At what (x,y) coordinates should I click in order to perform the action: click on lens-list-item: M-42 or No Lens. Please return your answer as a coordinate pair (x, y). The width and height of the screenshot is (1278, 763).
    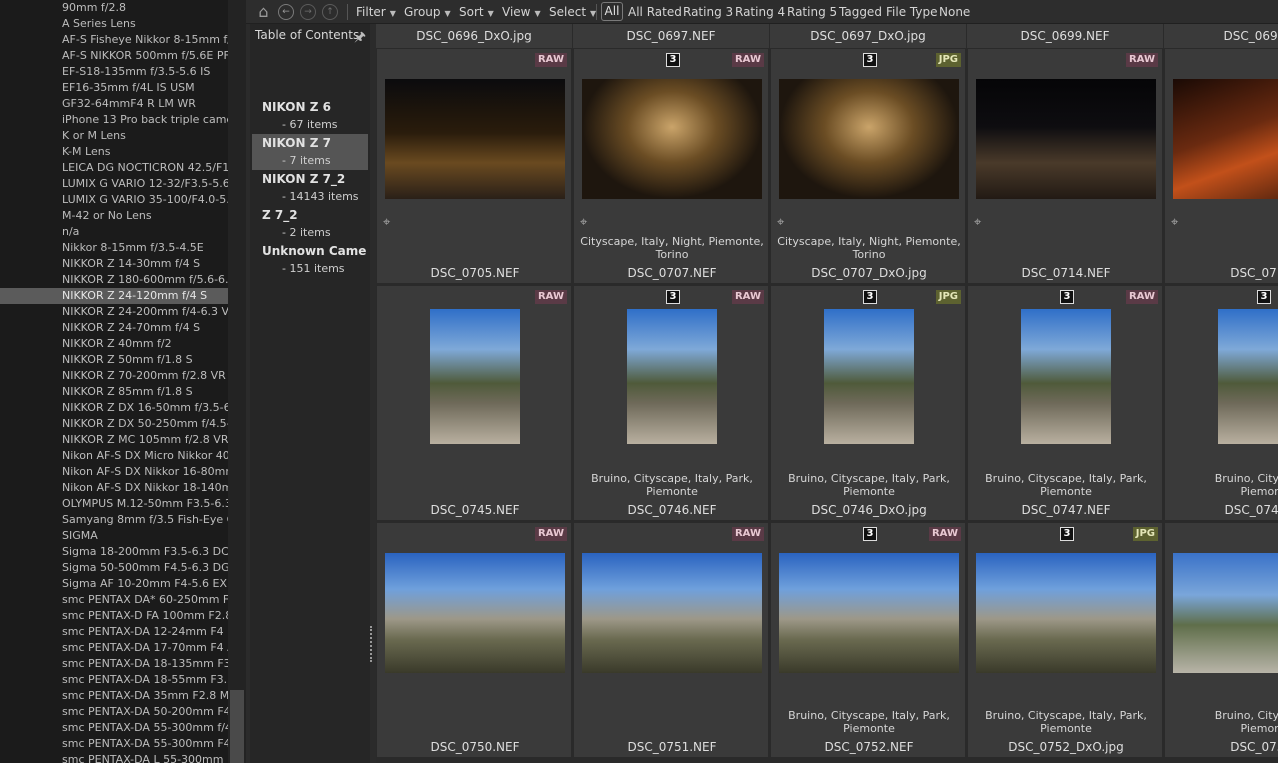
    Looking at the image, I should click on (114, 216).